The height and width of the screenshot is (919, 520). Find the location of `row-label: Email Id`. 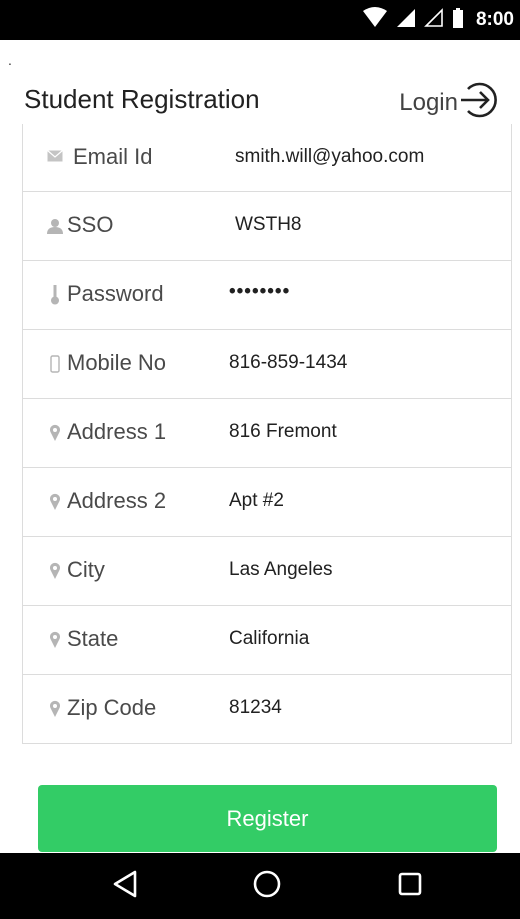

row-label: Email Id is located at coordinates (113, 156).